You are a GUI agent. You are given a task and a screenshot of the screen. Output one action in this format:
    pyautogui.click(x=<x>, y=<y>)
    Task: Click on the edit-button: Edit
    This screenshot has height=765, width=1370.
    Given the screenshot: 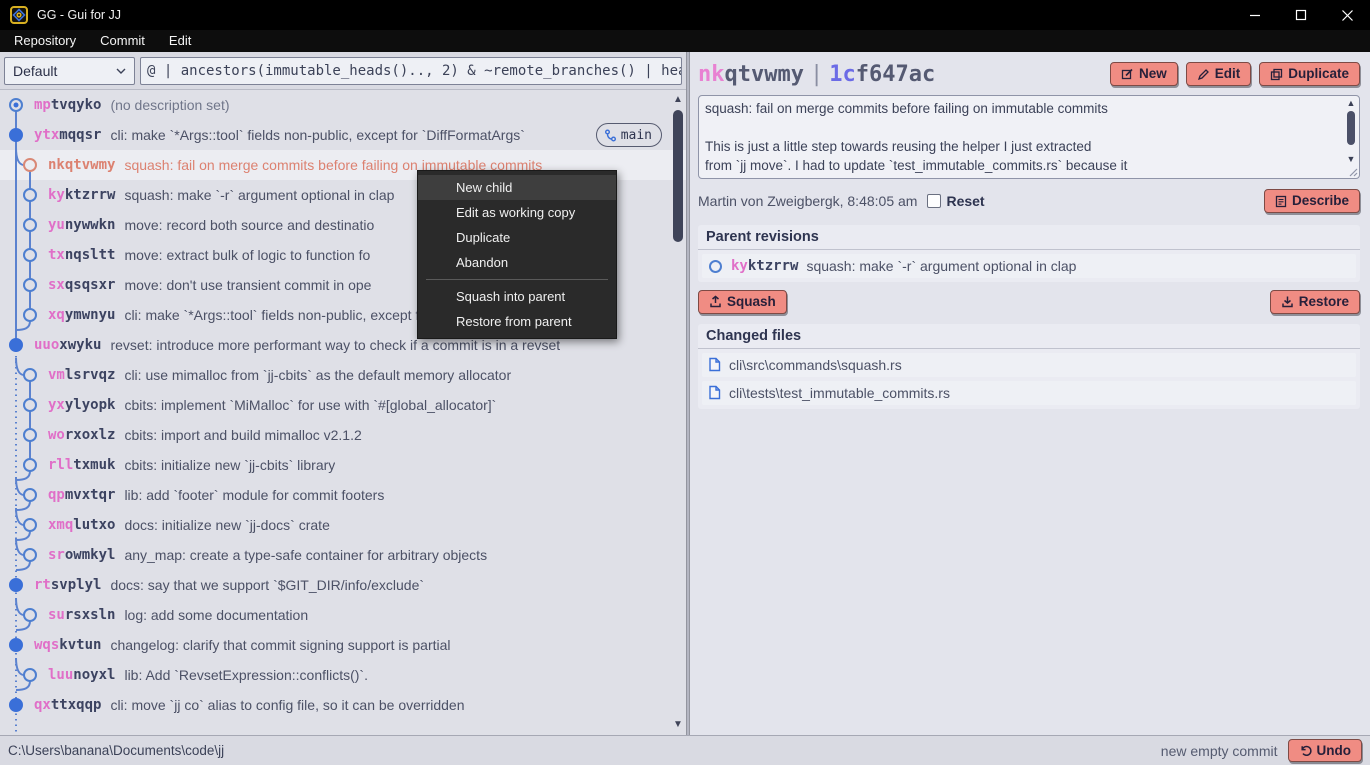 What is the action you would take?
    pyautogui.click(x=1218, y=74)
    